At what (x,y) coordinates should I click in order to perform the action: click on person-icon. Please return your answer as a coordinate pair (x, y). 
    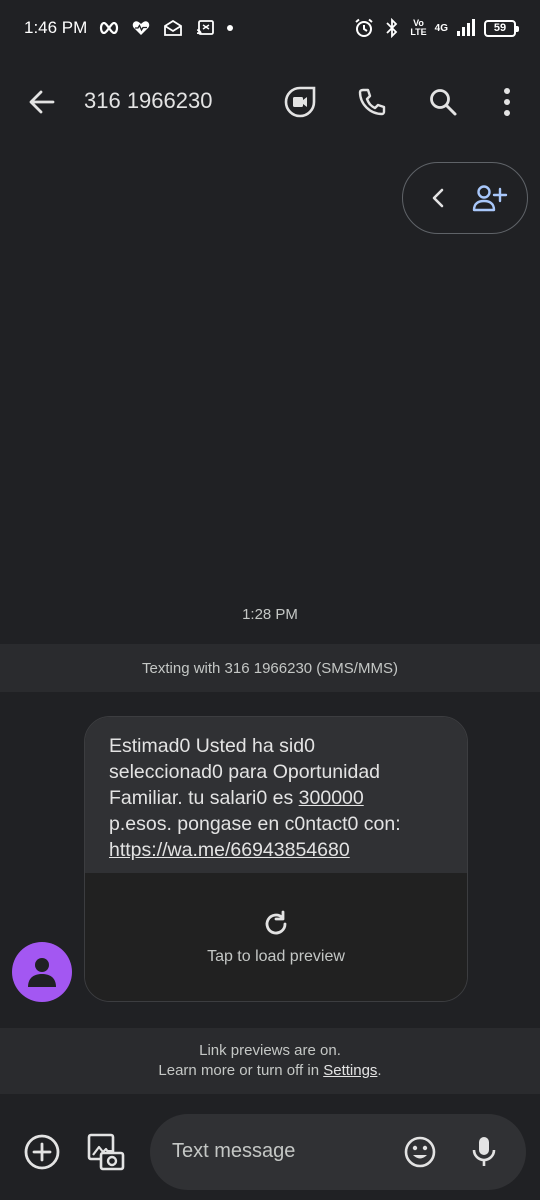
    Looking at the image, I should click on (42, 972).